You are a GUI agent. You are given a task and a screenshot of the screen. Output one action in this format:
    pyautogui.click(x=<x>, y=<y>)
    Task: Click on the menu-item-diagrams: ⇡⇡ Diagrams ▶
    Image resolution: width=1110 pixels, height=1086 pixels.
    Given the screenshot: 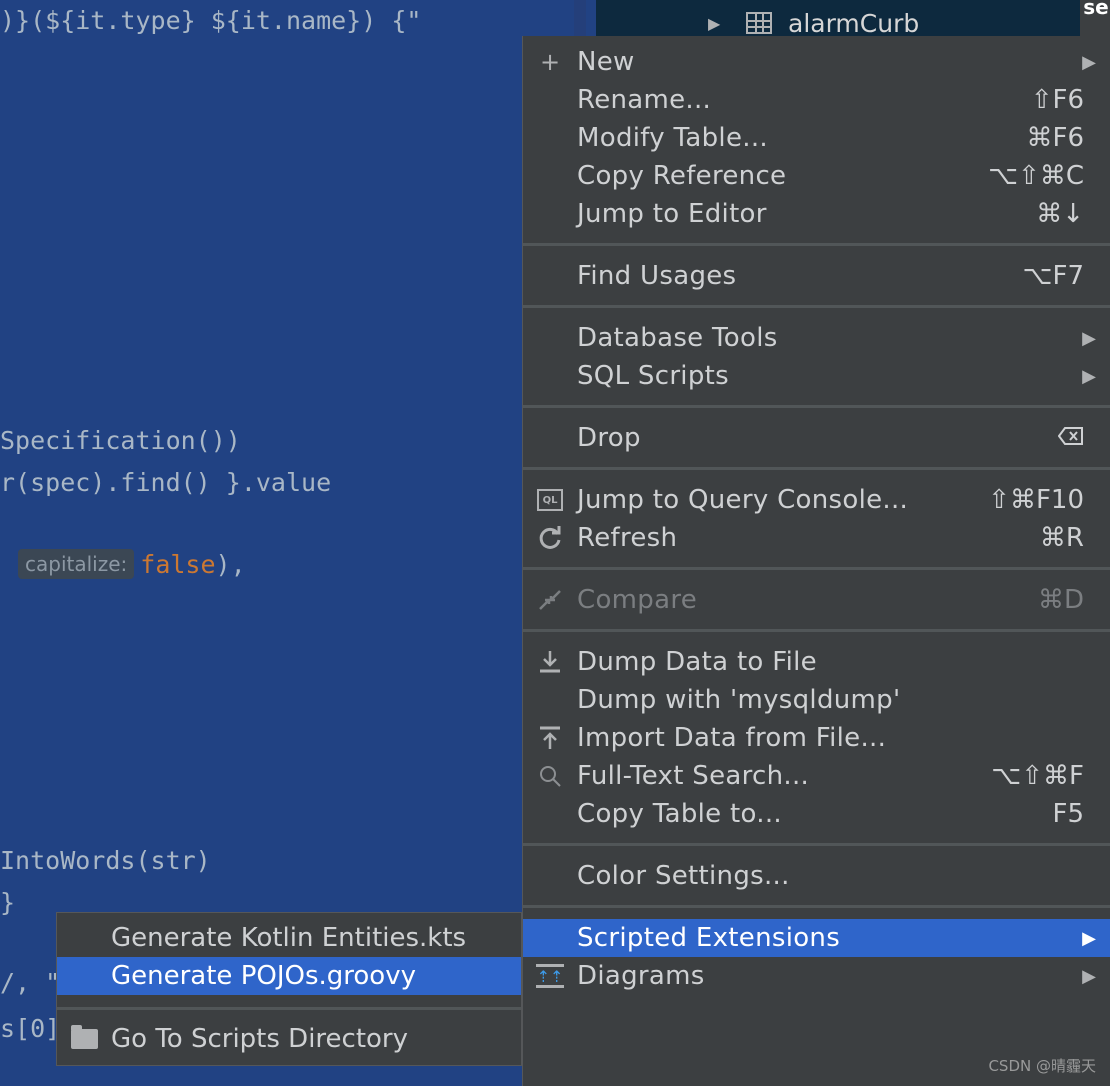 What is the action you would take?
    pyautogui.click(x=816, y=976)
    